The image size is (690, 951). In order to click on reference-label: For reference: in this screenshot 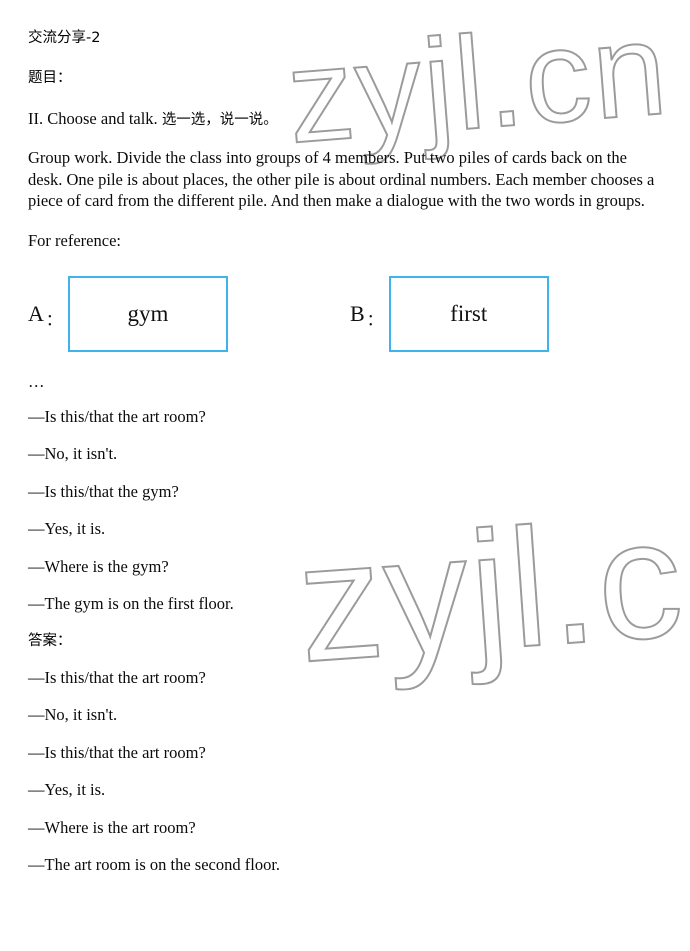, I will do `click(74, 240)`.